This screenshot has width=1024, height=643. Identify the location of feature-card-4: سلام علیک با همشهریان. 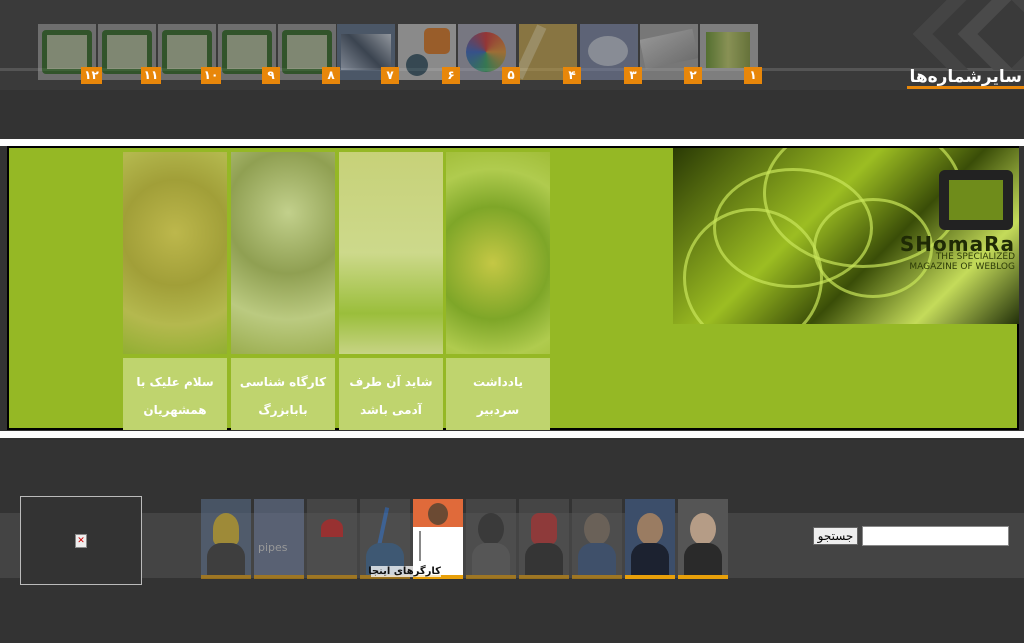
(175, 291).